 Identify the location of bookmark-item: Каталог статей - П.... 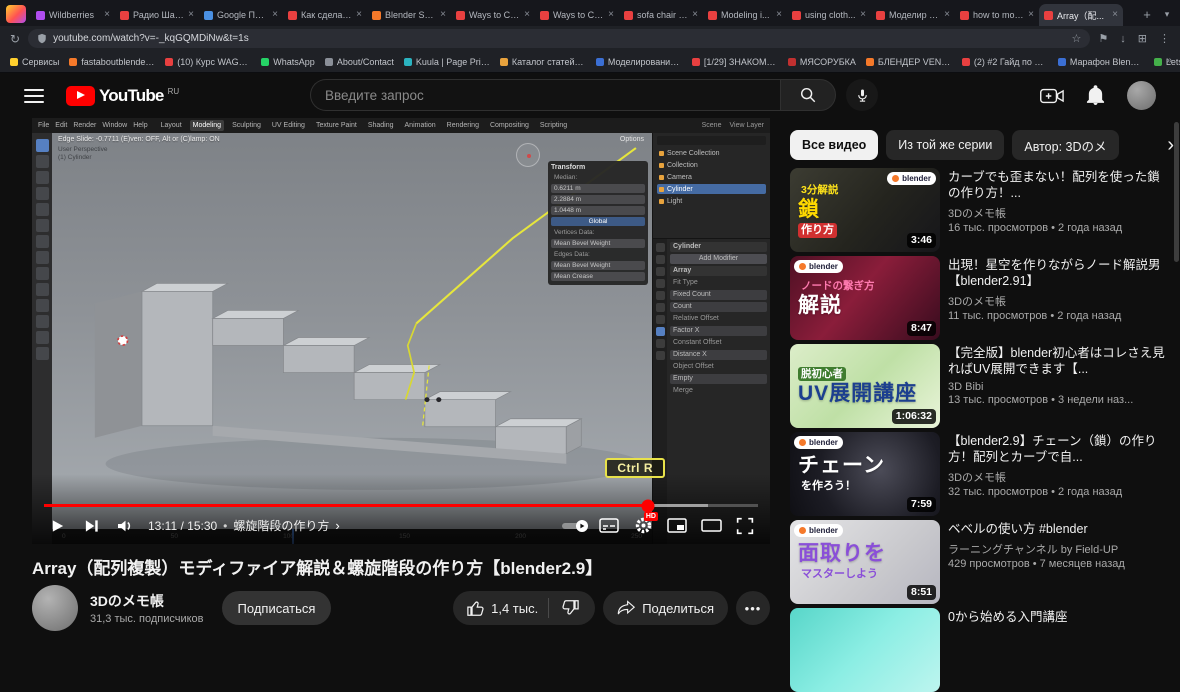
(542, 62).